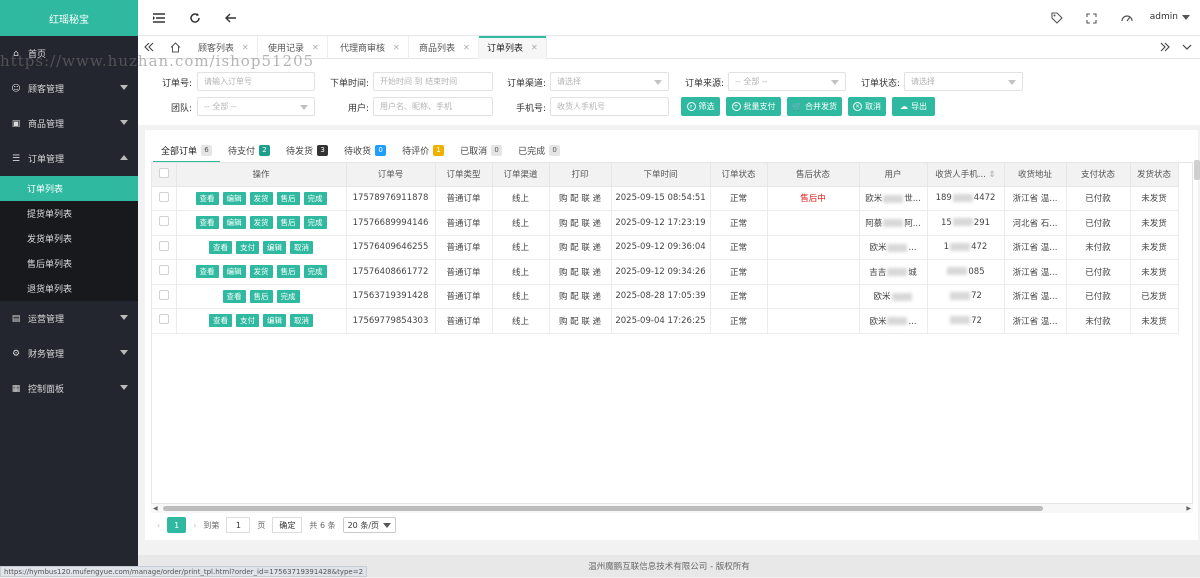 The image size is (1200, 578). Describe the element at coordinates (445, 47) in the screenshot. I see `tab-3: 商品列表 ✕` at that location.